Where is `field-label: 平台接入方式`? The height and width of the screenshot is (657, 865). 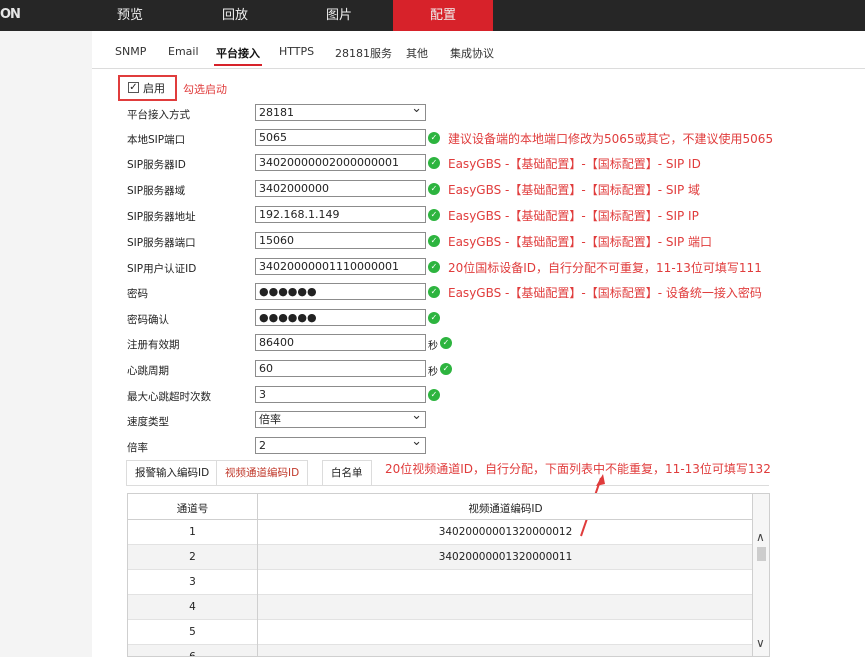 field-label: 平台接入方式 is located at coordinates (158, 115).